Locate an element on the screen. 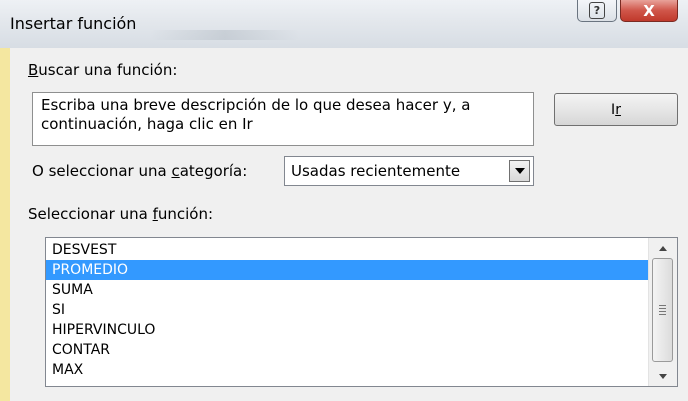 Image resolution: width=688 pixels, height=401 pixels. category-label: O seleccionar una categoría: is located at coordinates (139, 171).